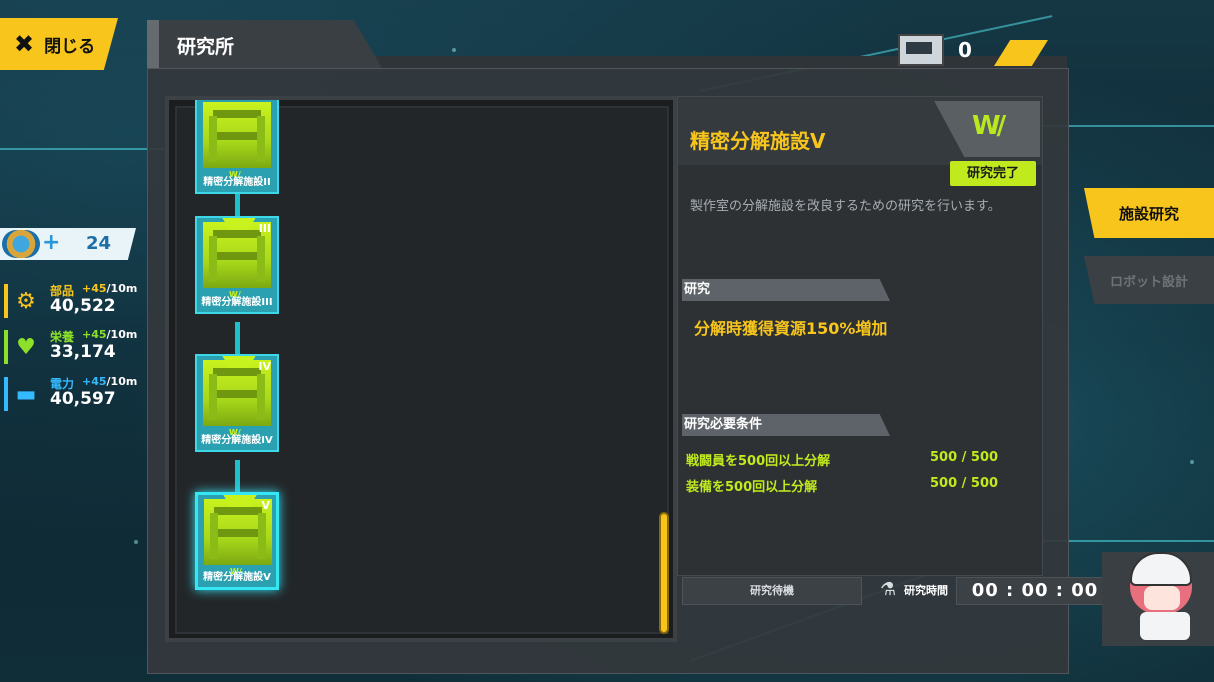  Describe the element at coordinates (664, 573) in the screenshot. I see `tree-scrollbar` at that location.